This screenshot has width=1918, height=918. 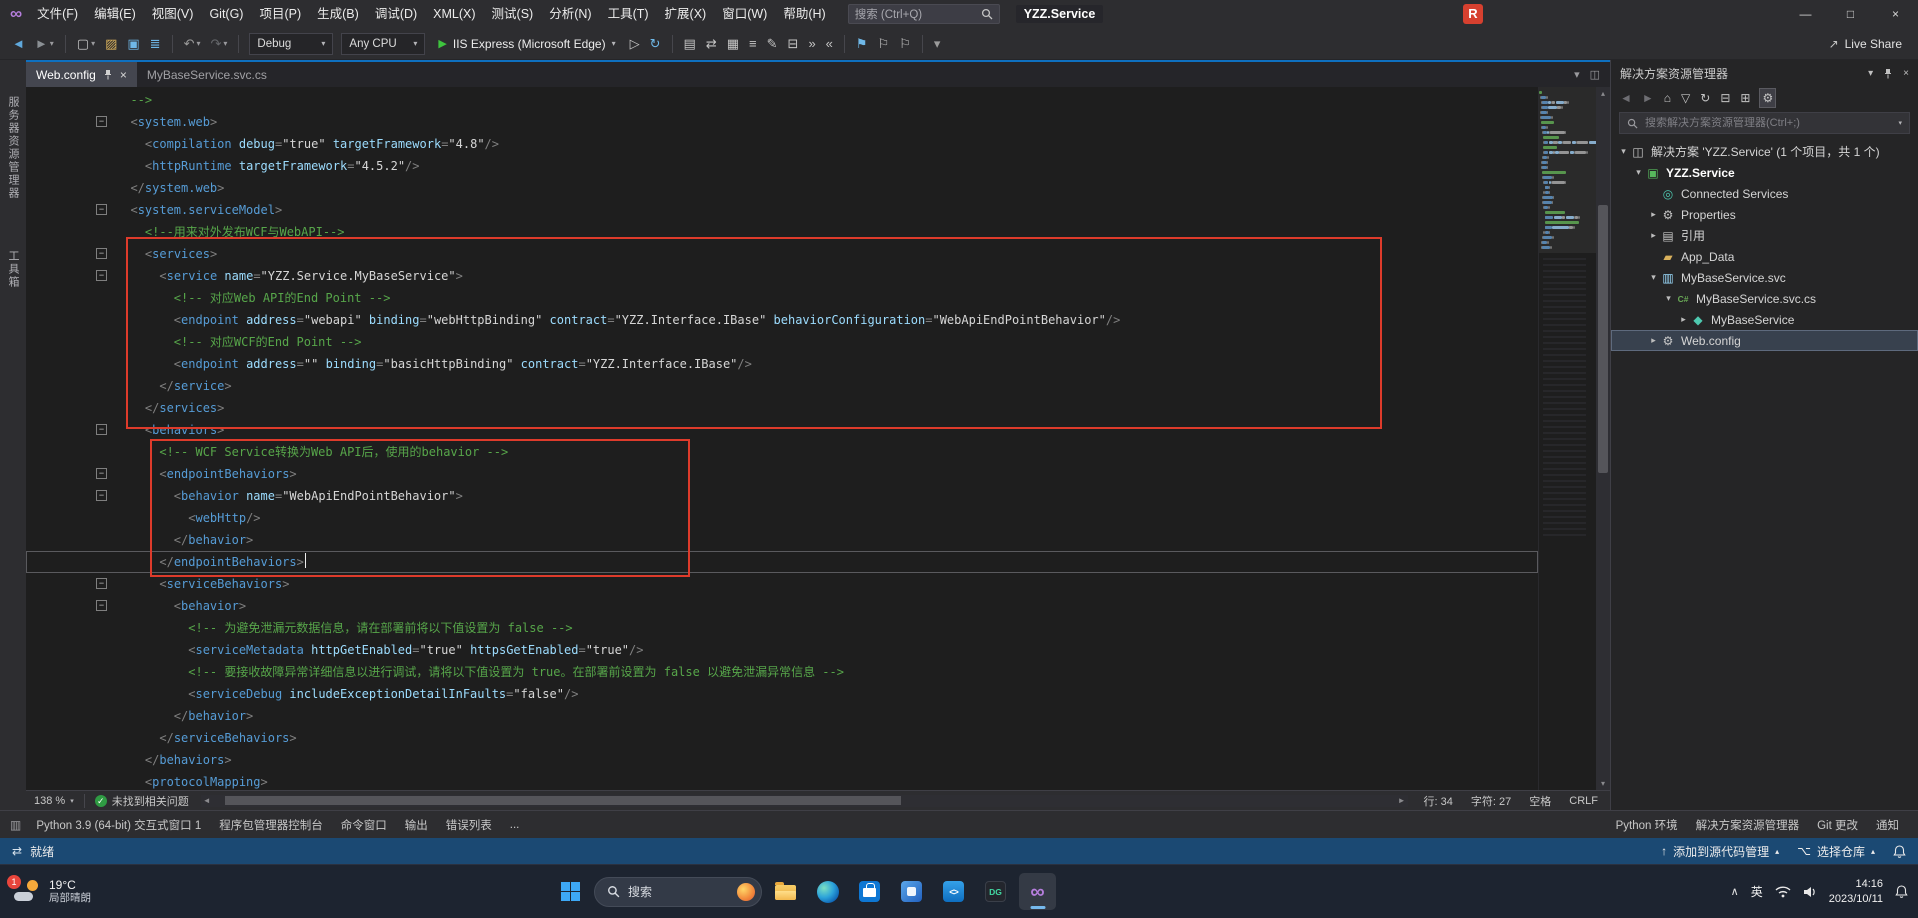 I want to click on menu-item: 测试(S), so click(x=513, y=14).